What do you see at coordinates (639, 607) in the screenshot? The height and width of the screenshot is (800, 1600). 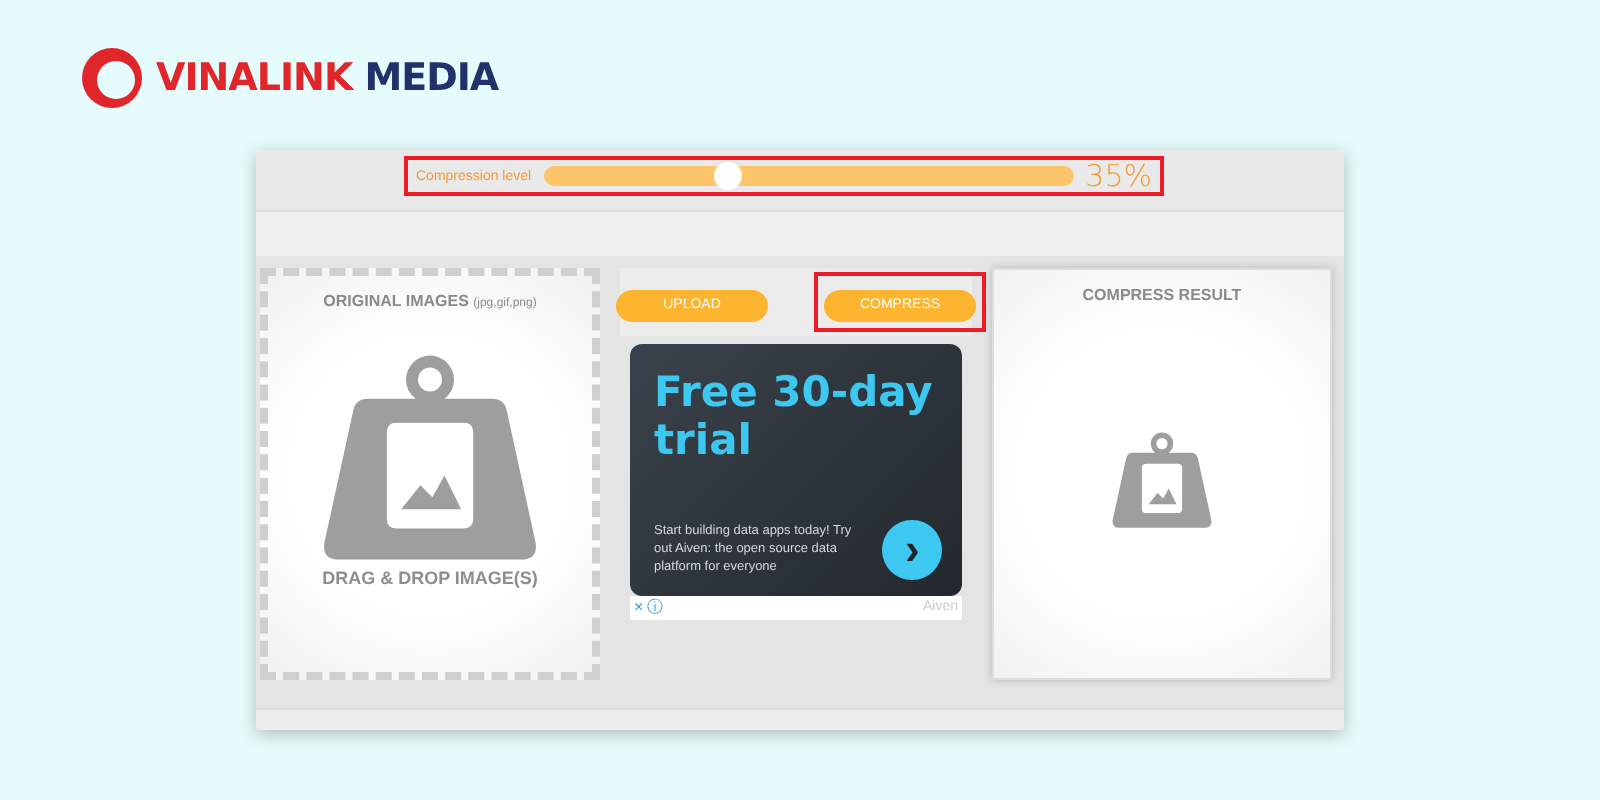 I see `close-ad-button: ×` at bounding box center [639, 607].